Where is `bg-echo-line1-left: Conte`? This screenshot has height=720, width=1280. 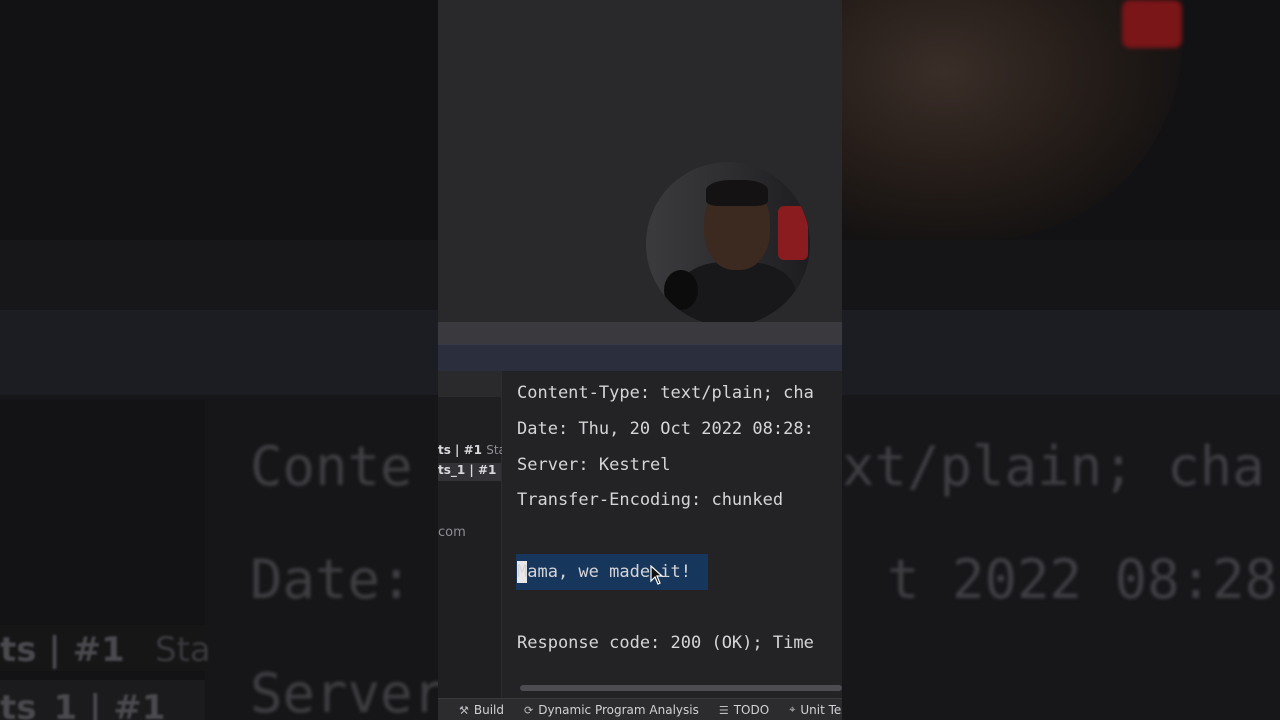 bg-echo-line1-left: Conte is located at coordinates (331, 466).